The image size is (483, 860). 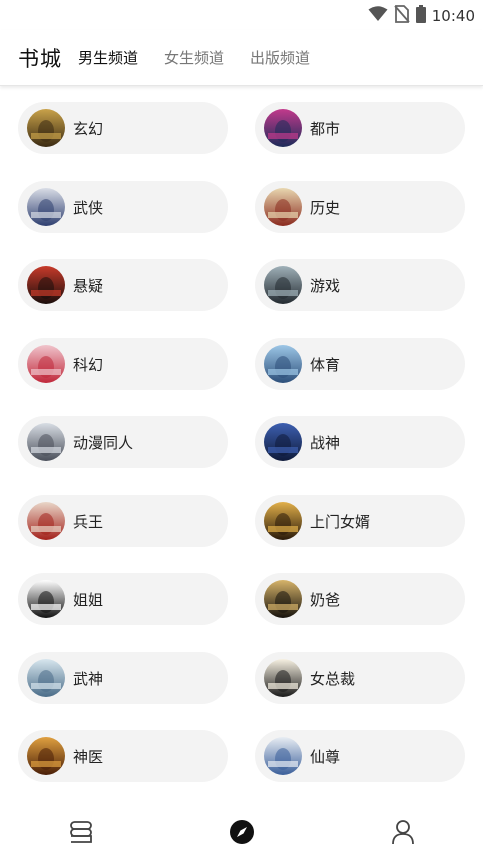 I want to click on category-chip: 上门女婿, so click(x=360, y=521).